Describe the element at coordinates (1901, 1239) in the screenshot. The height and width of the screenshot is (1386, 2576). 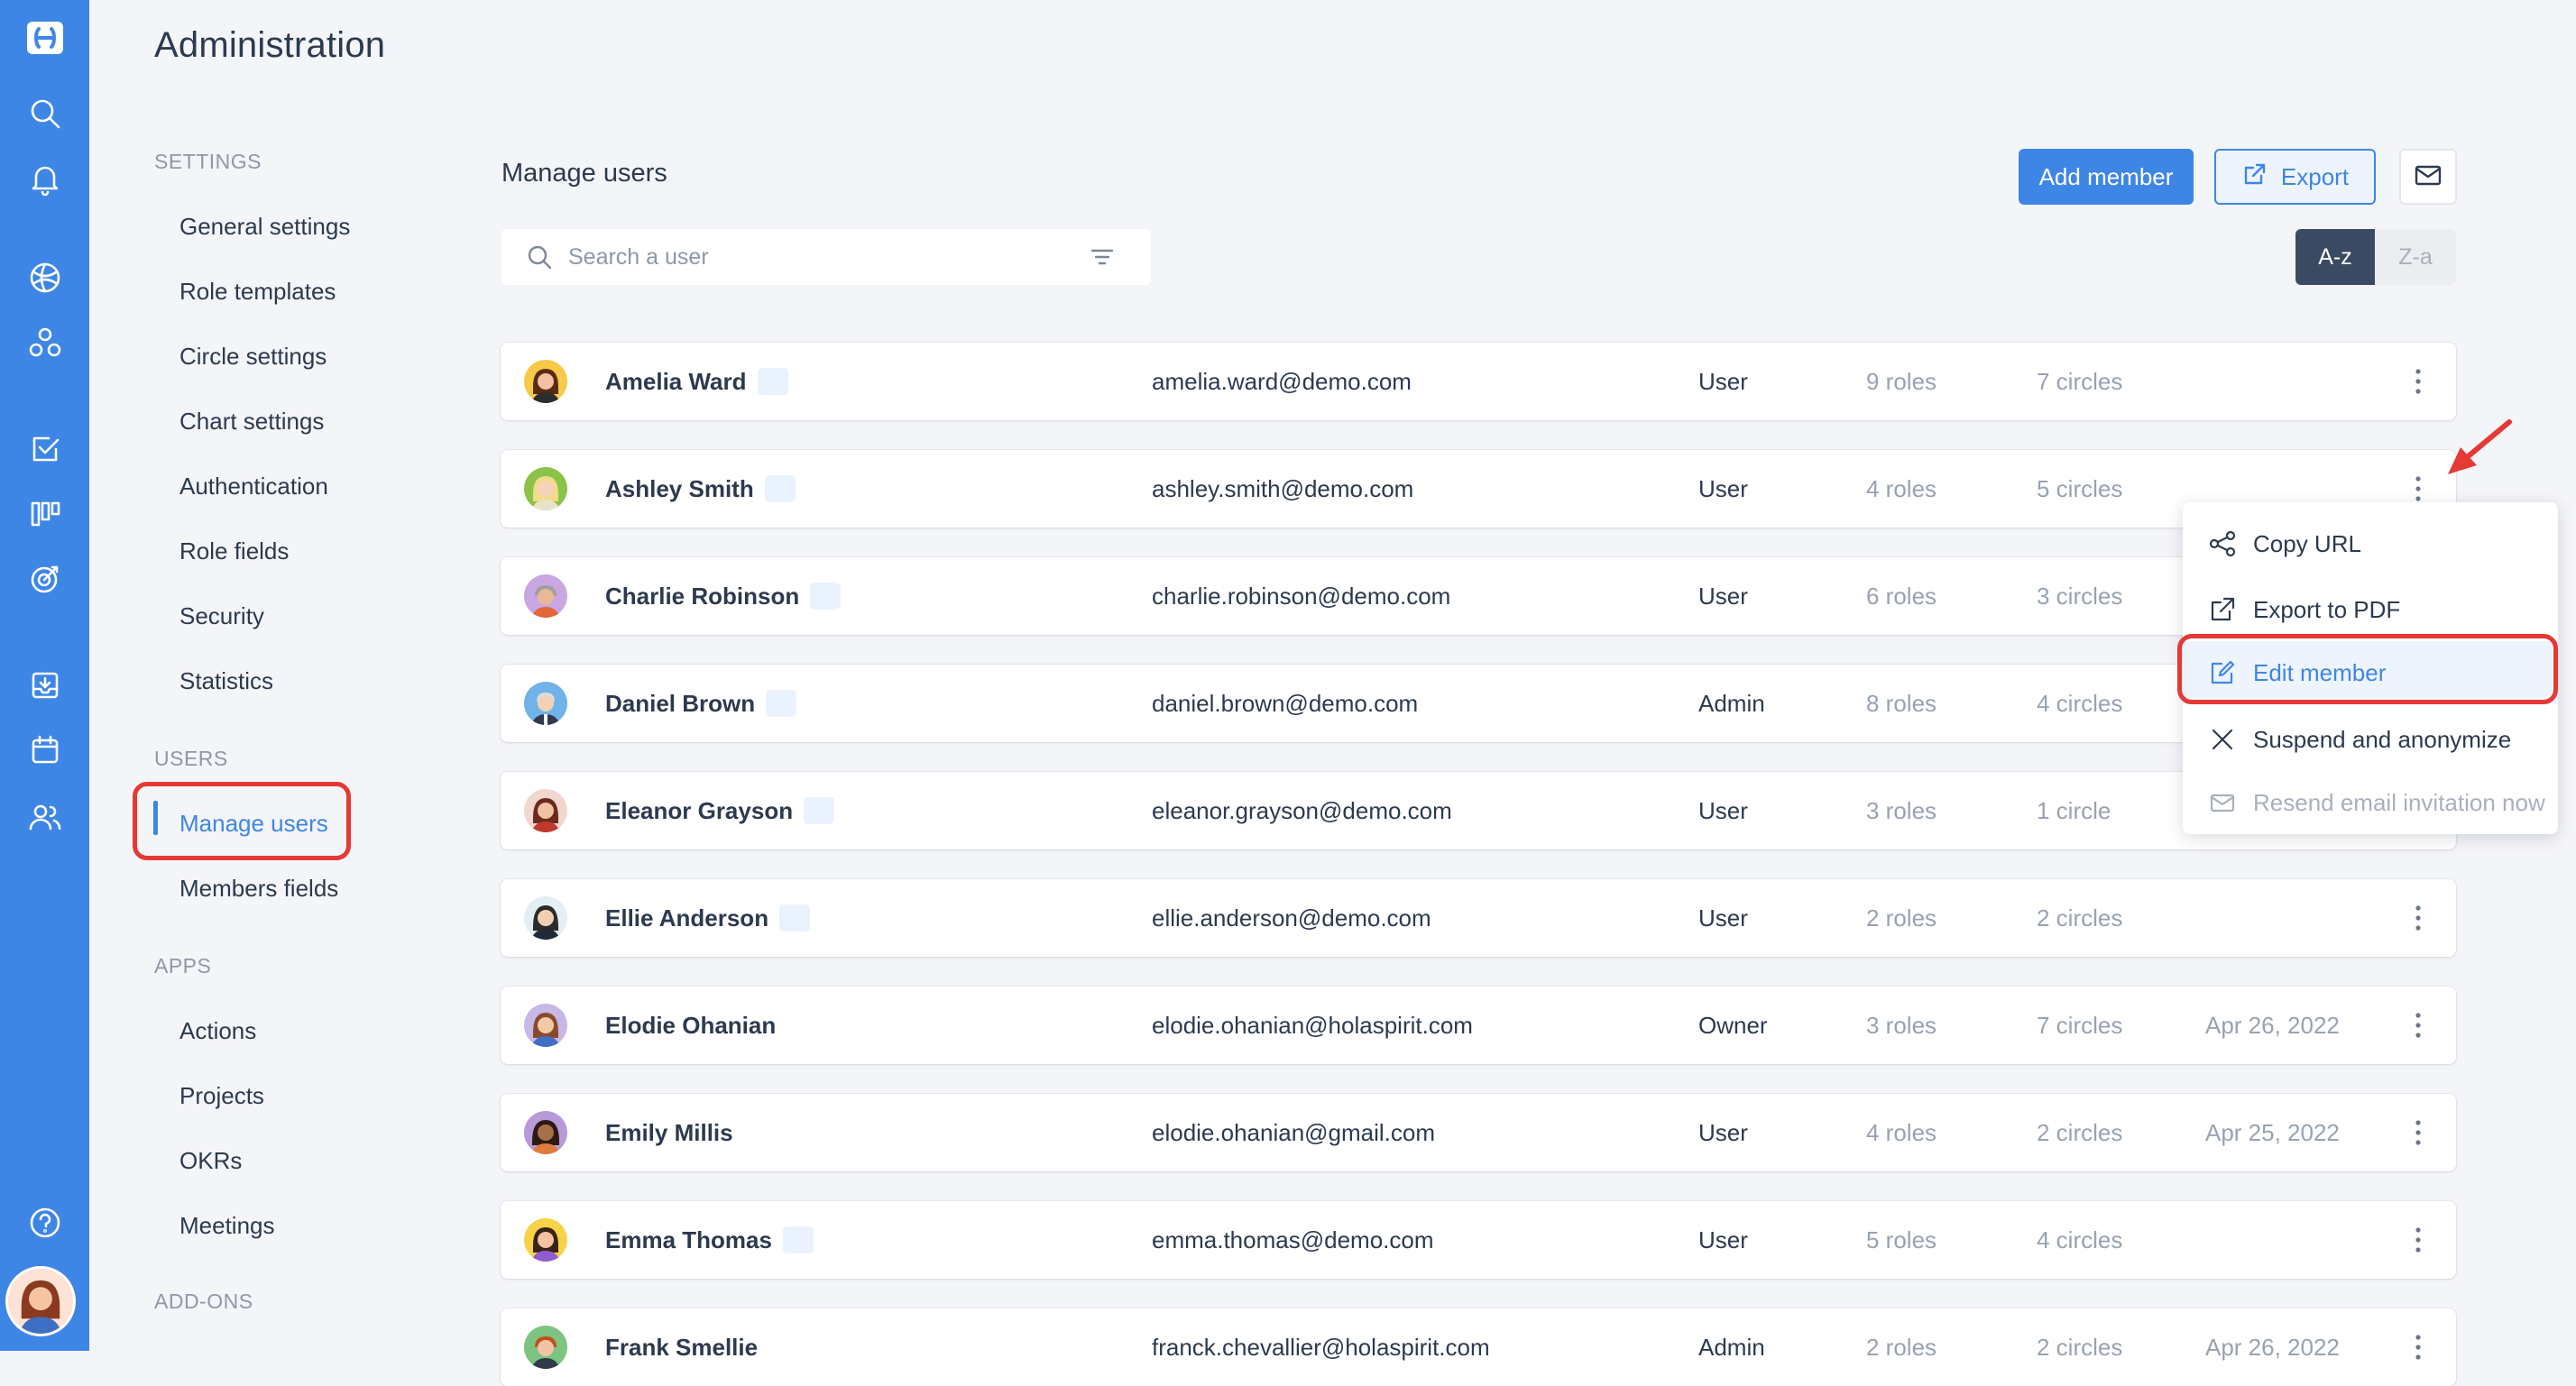
I see `user-roles-count: 5 roles` at that location.